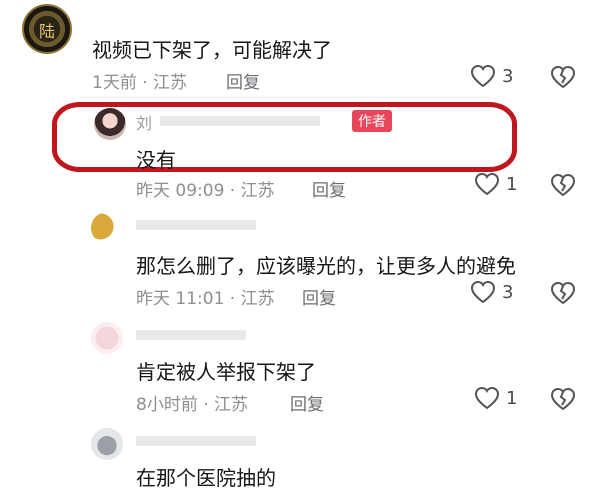 Image resolution: width=600 pixels, height=492 pixels. I want to click on comment-meta: 8小时前 · 江苏, so click(192, 405).